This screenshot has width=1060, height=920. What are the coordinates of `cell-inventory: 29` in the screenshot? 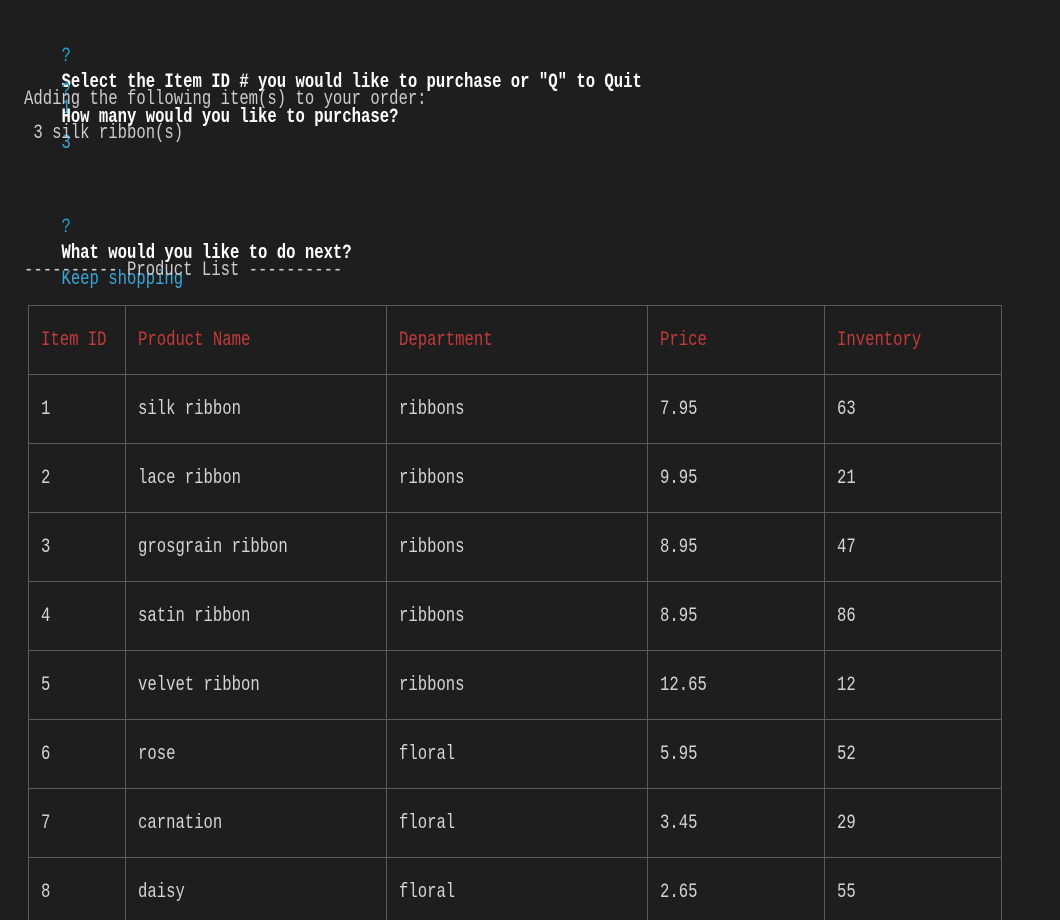 It's located at (913, 823).